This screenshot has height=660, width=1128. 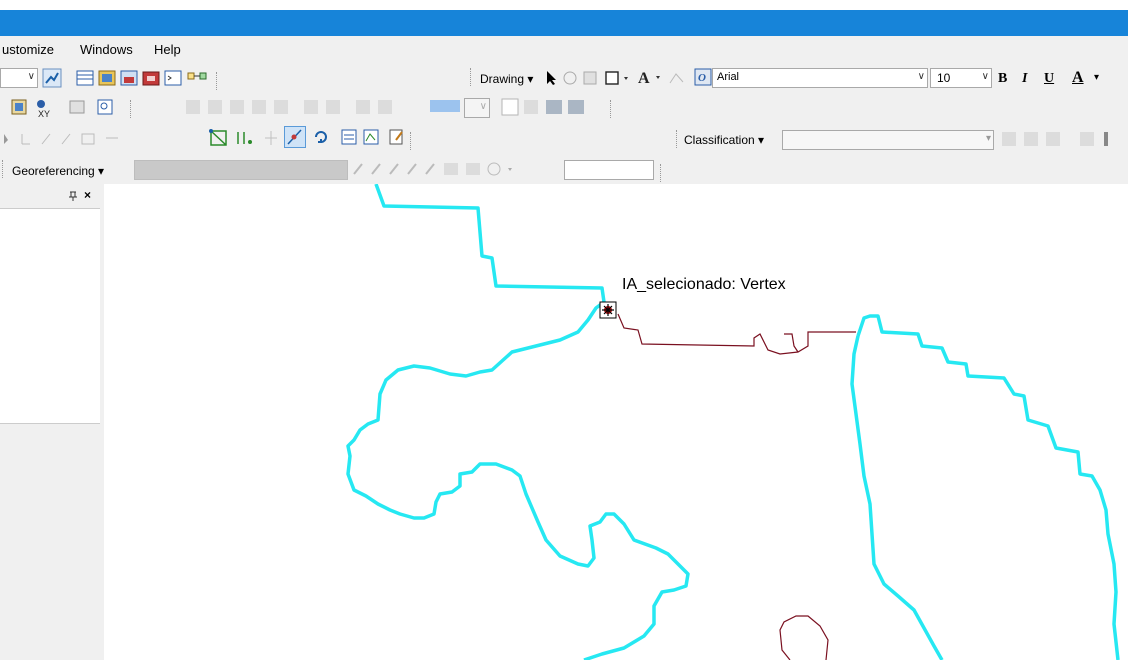 What do you see at coordinates (618, 78) in the screenshot?
I see `rectangle-tool-icon` at bounding box center [618, 78].